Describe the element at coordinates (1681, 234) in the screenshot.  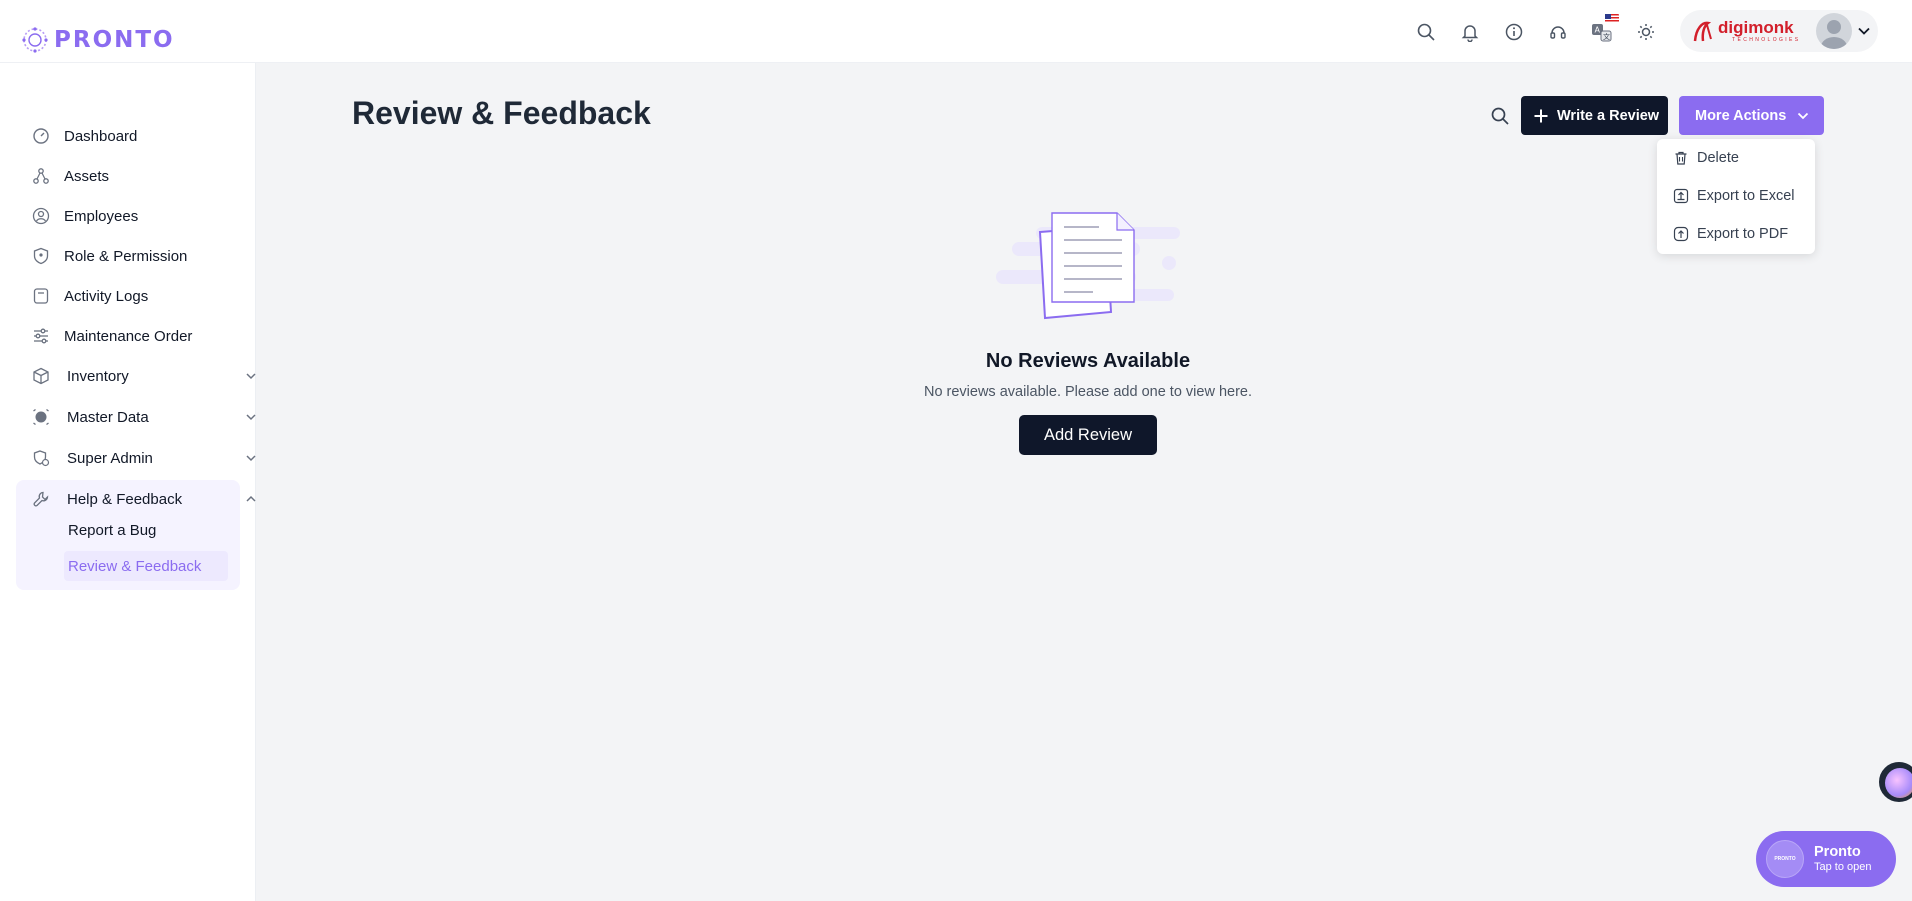
I see `pdf-icon` at that location.